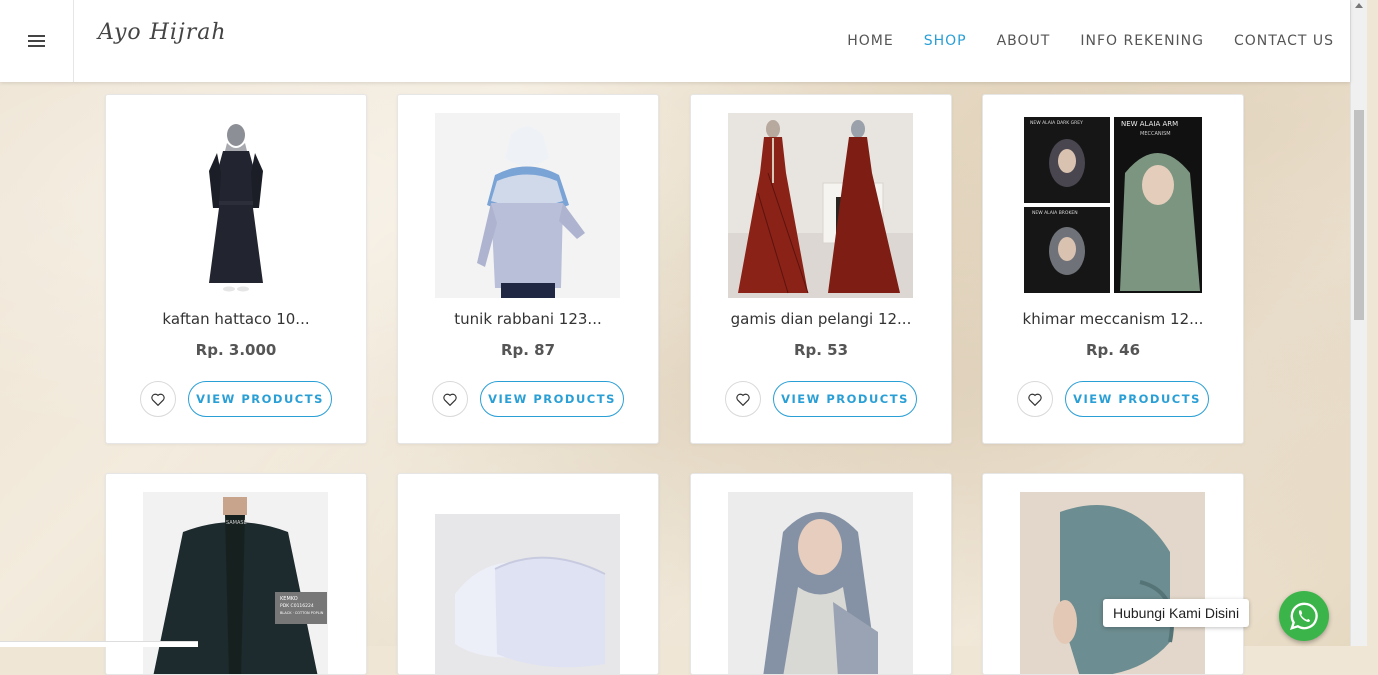  I want to click on scroll-up-arrow-icon, so click(1359, 5).